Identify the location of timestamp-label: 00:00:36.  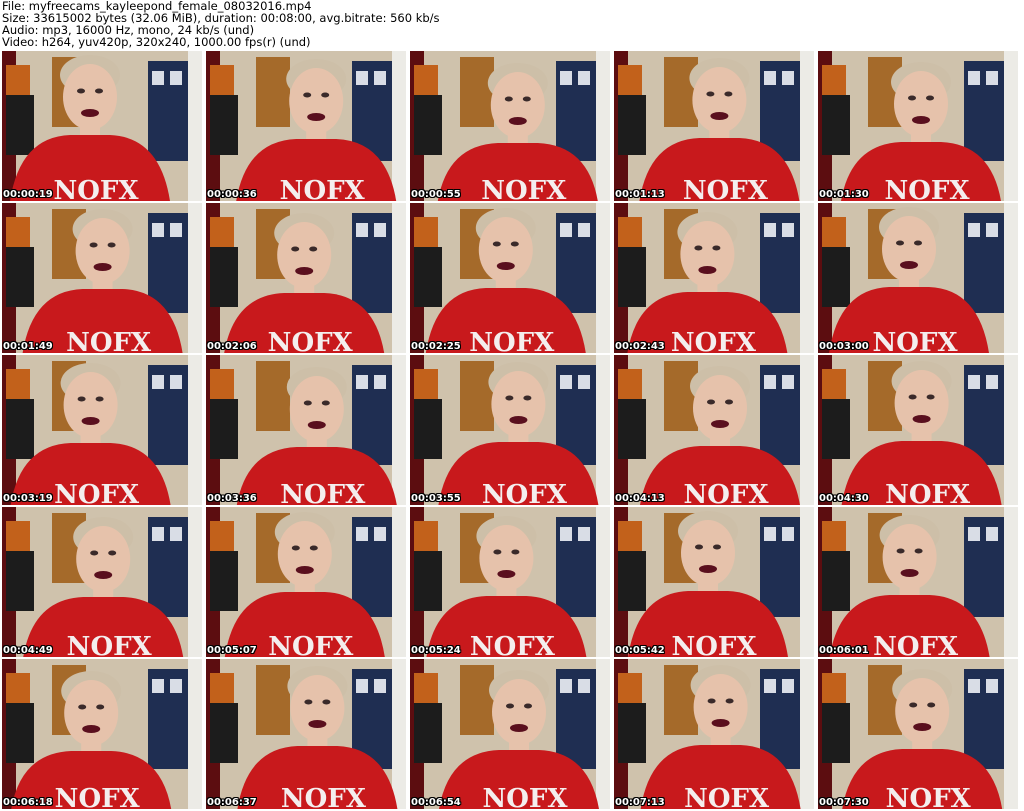
(232, 194).